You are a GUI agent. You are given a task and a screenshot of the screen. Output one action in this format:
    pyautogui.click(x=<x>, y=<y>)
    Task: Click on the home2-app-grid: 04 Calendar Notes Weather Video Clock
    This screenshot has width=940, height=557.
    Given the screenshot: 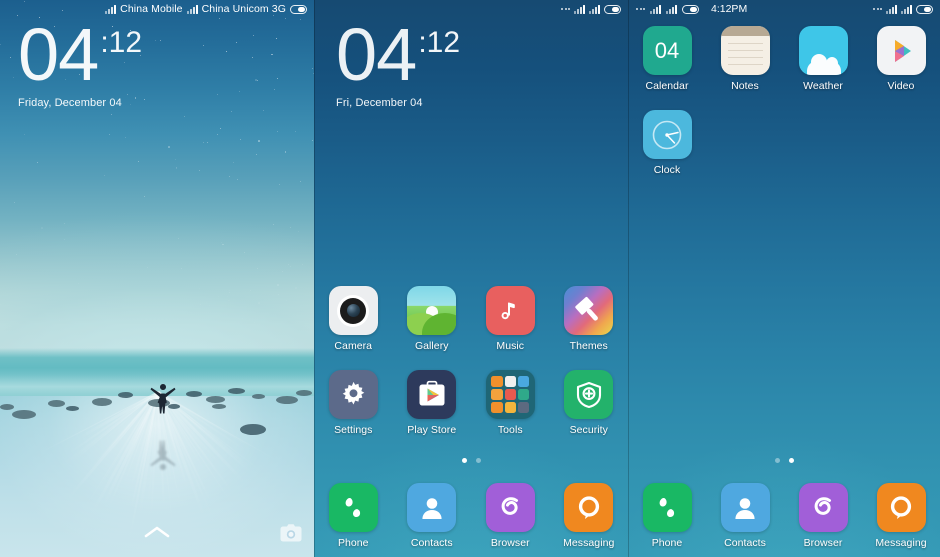 What is the action you would take?
    pyautogui.click(x=784, y=101)
    